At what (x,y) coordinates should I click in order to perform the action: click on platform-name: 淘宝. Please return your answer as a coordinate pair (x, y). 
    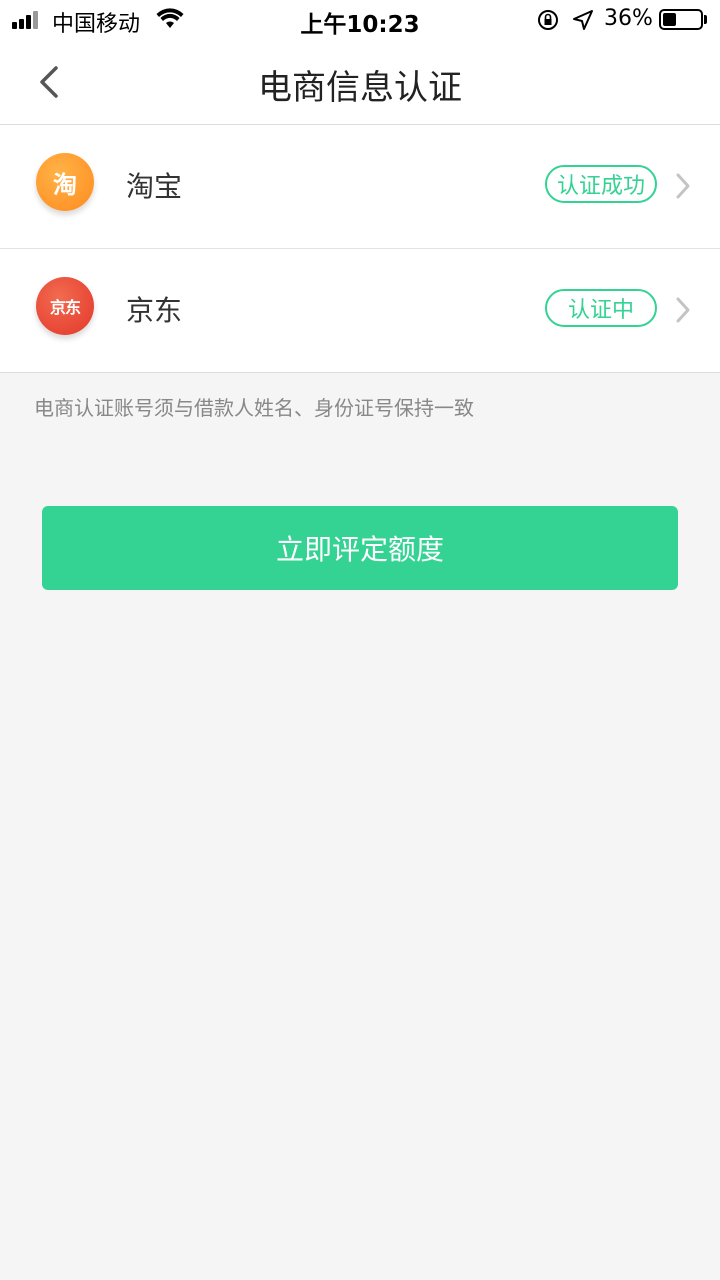
    Looking at the image, I should click on (154, 186).